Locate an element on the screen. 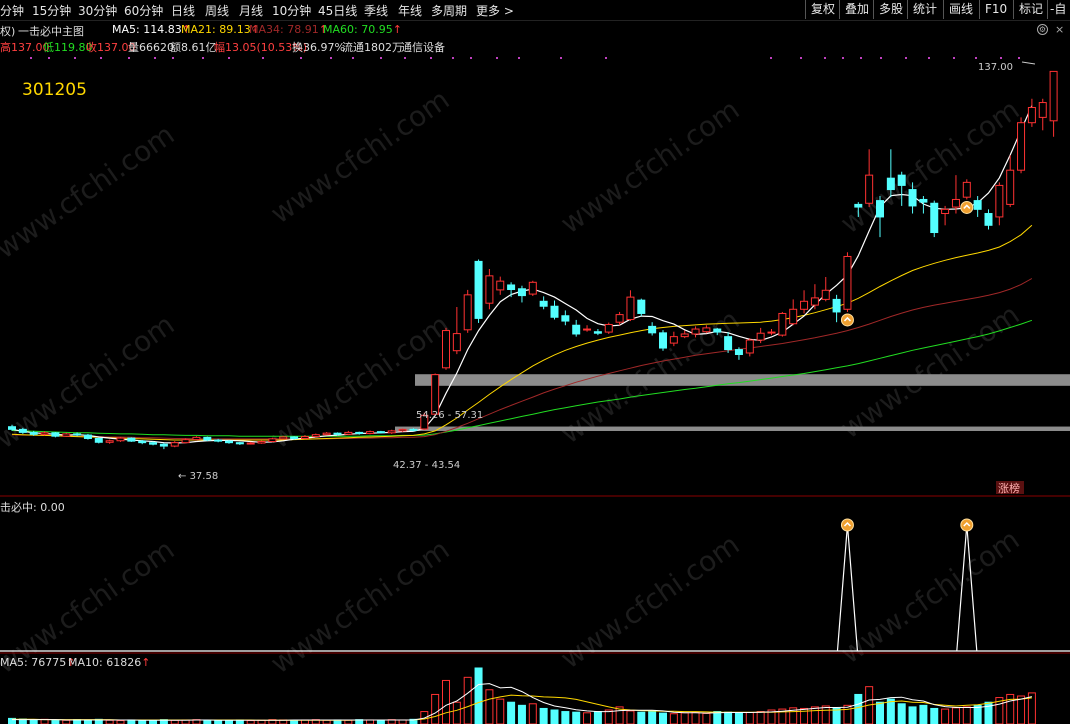 The image size is (1070, 724). signal-title: 击必中: 0.00 is located at coordinates (32, 507).